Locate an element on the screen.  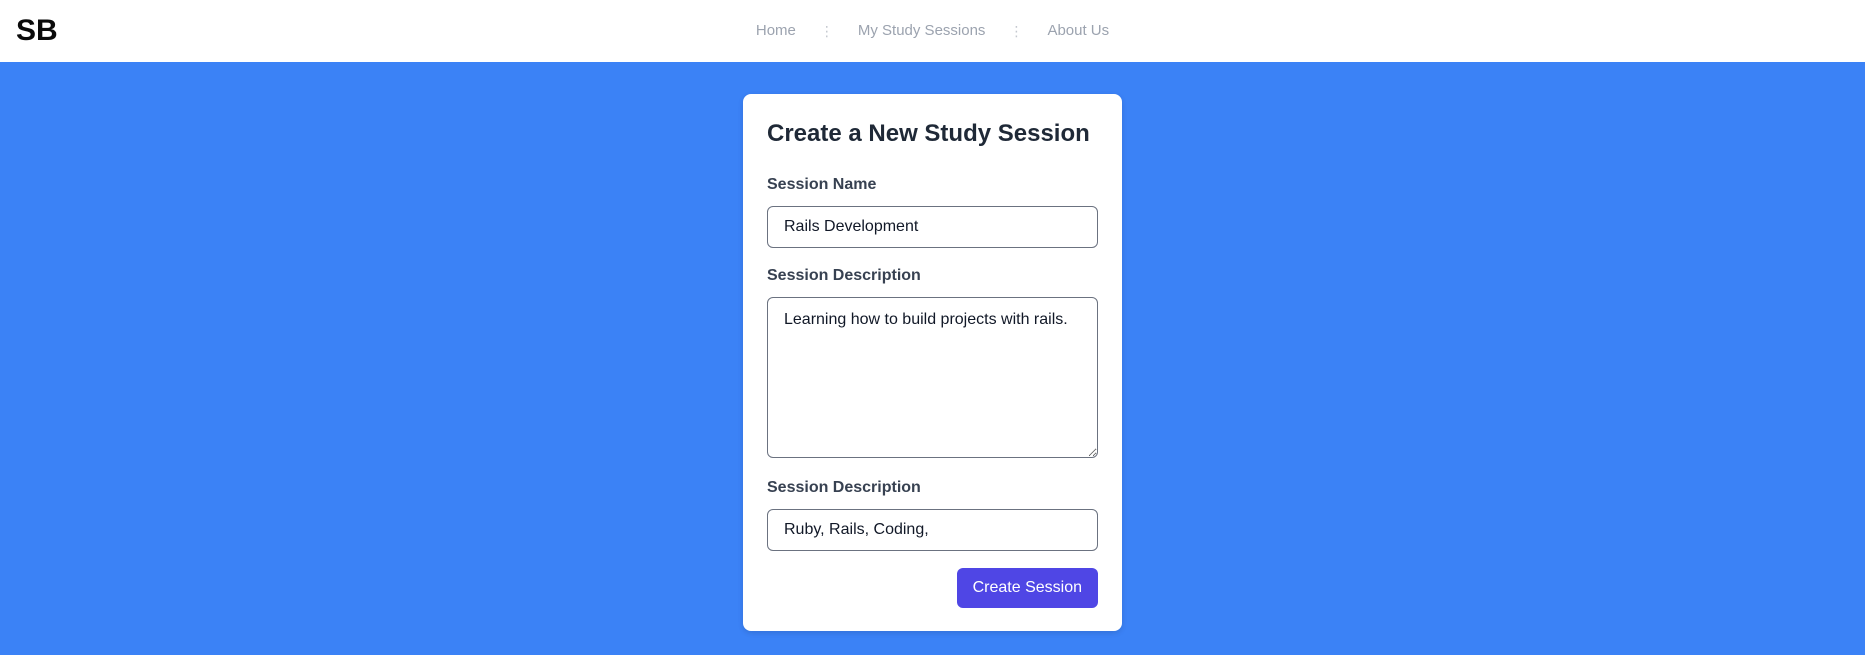
session-name-input is located at coordinates (932, 227).